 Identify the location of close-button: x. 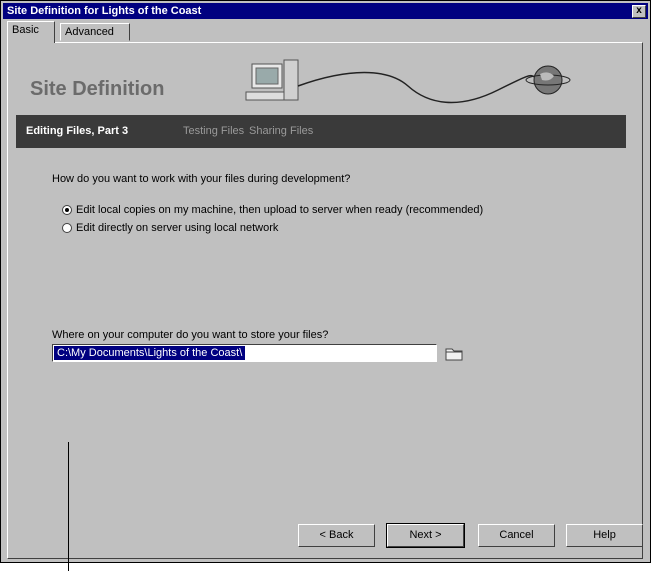
(639, 11).